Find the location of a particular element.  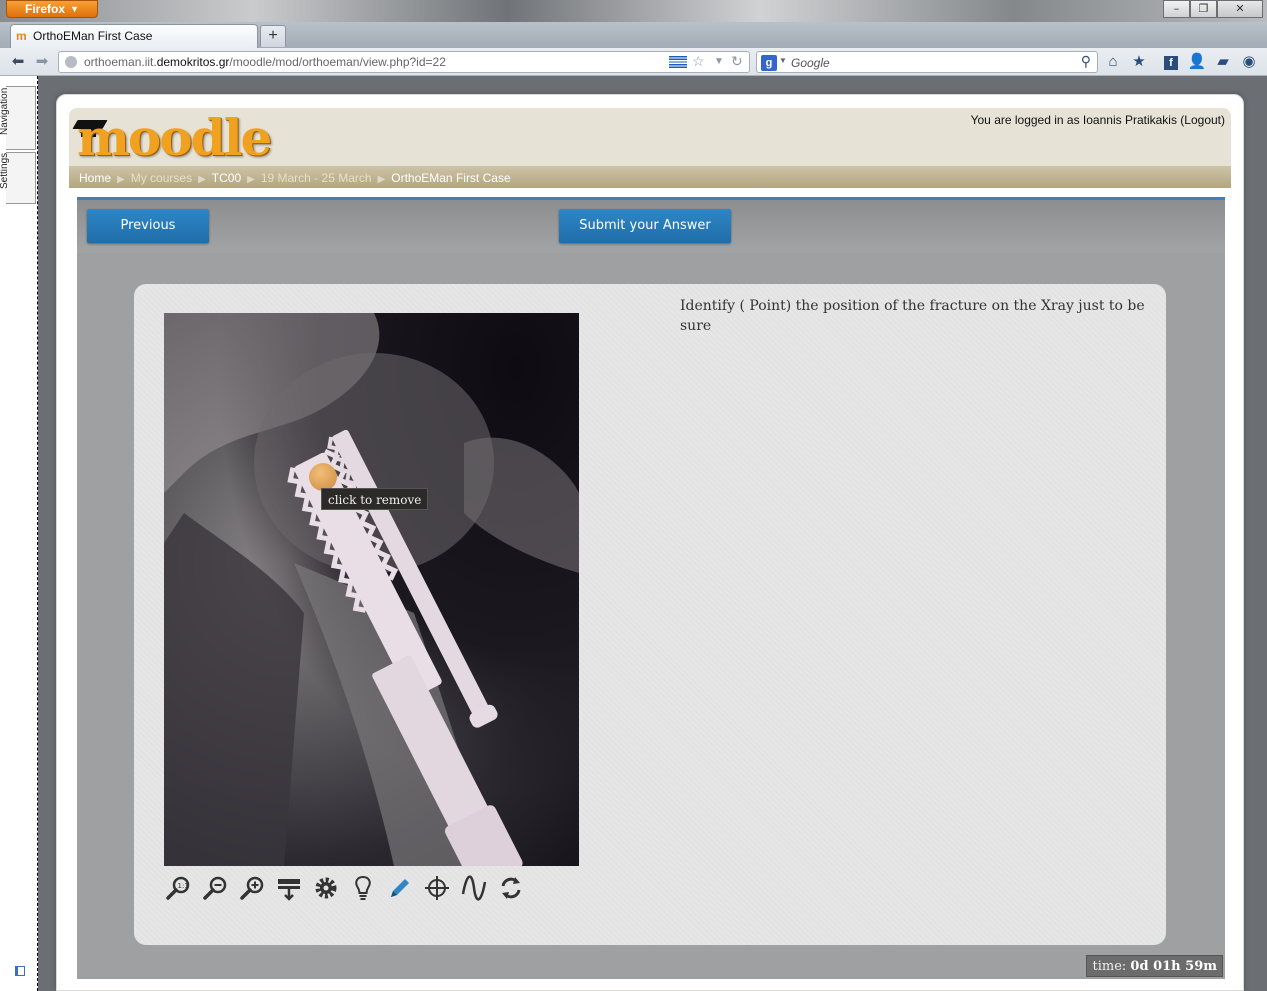

search-input: Google is located at coordinates (810, 63).